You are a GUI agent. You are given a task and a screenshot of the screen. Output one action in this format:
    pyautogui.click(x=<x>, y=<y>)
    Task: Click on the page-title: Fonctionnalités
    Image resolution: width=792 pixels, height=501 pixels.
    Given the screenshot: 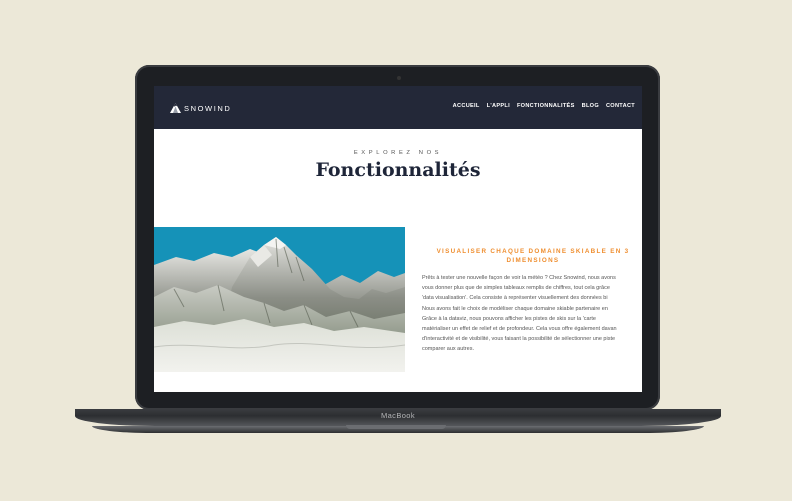 What is the action you would take?
    pyautogui.click(x=398, y=170)
    